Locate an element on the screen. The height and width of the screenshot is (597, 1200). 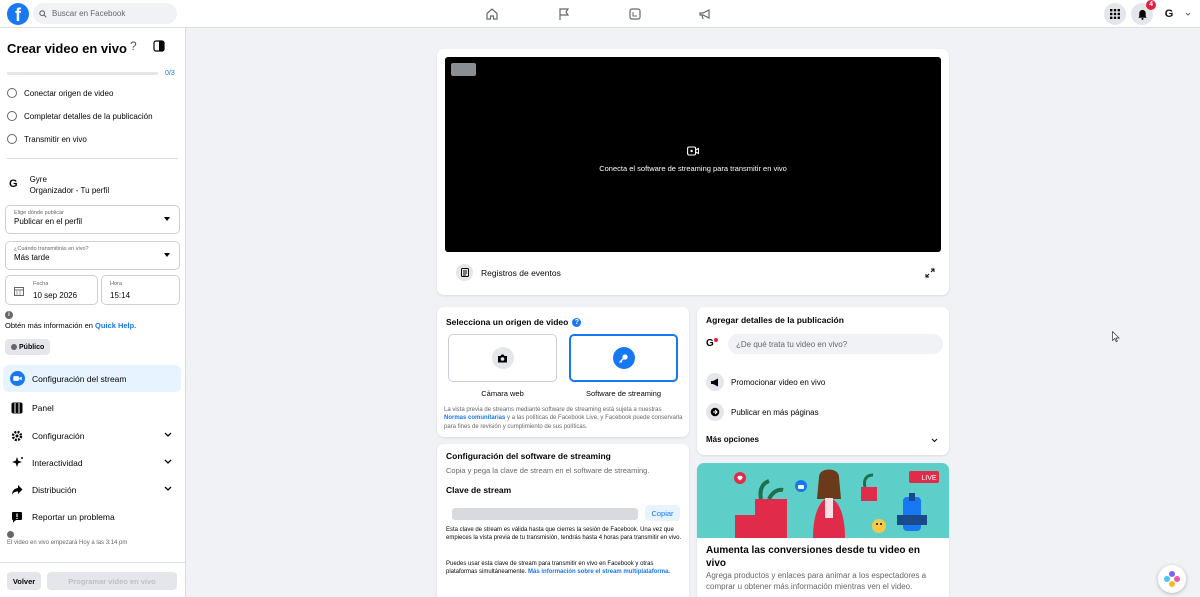
more-options-label: Más opciones is located at coordinates (732, 439).